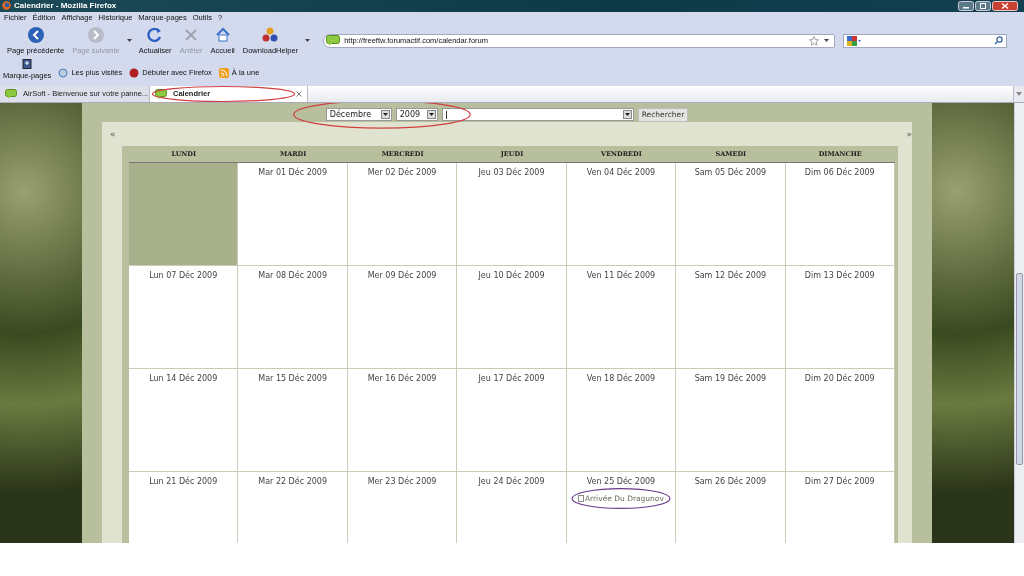  What do you see at coordinates (621, 481) in the screenshot?
I see `day-date: Ven 25 Déc 2009` at bounding box center [621, 481].